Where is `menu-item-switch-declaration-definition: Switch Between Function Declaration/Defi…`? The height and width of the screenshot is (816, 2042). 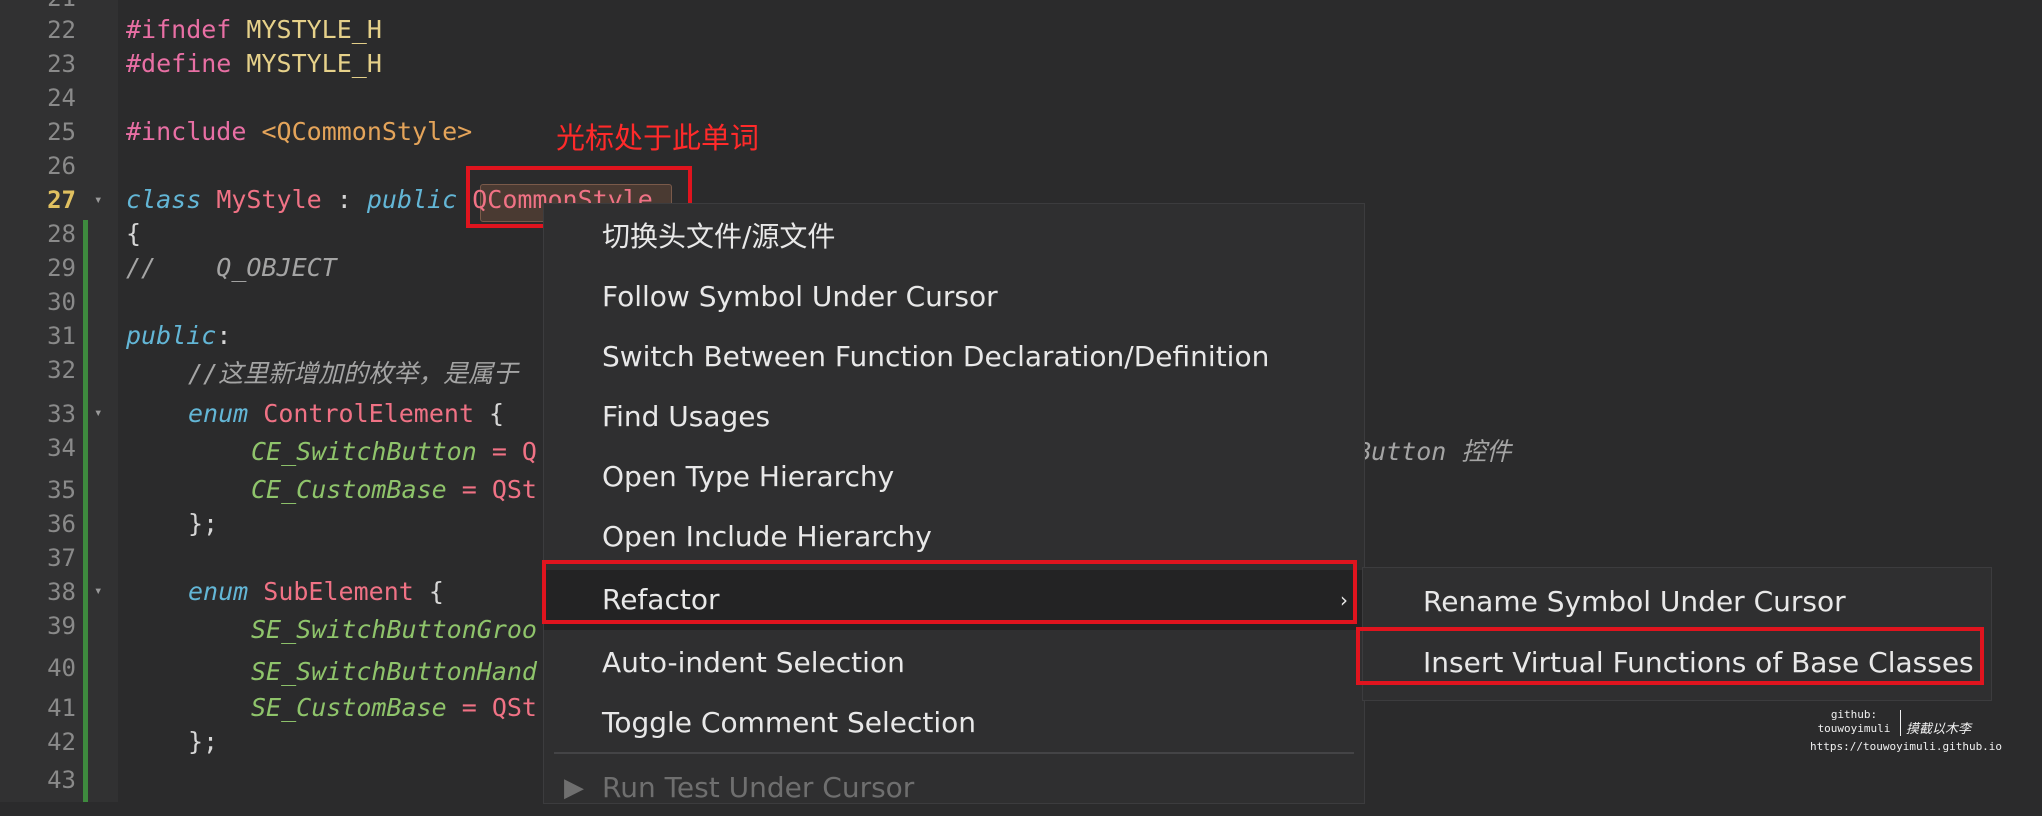
menu-item-switch-declaration-definition: Switch Between Function Declaration/Defi… is located at coordinates (954, 357).